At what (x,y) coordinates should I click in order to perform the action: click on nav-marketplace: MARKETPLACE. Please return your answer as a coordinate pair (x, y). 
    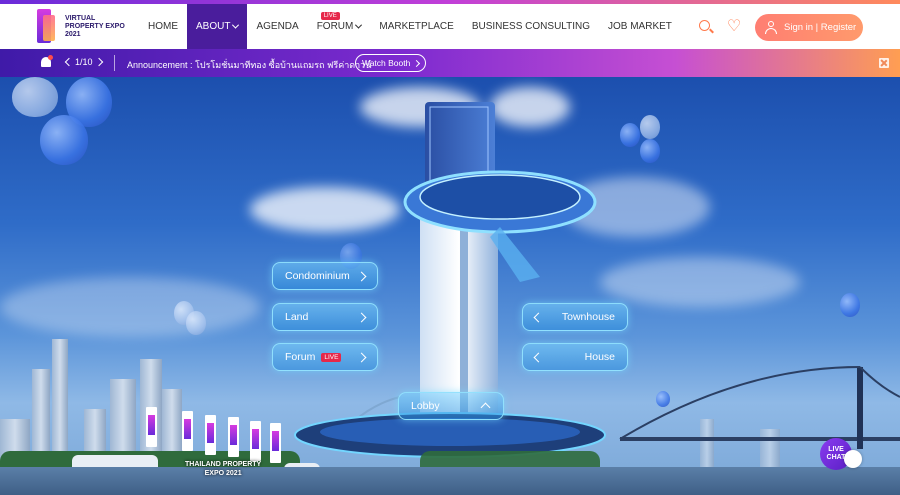
    Looking at the image, I should click on (416, 26).